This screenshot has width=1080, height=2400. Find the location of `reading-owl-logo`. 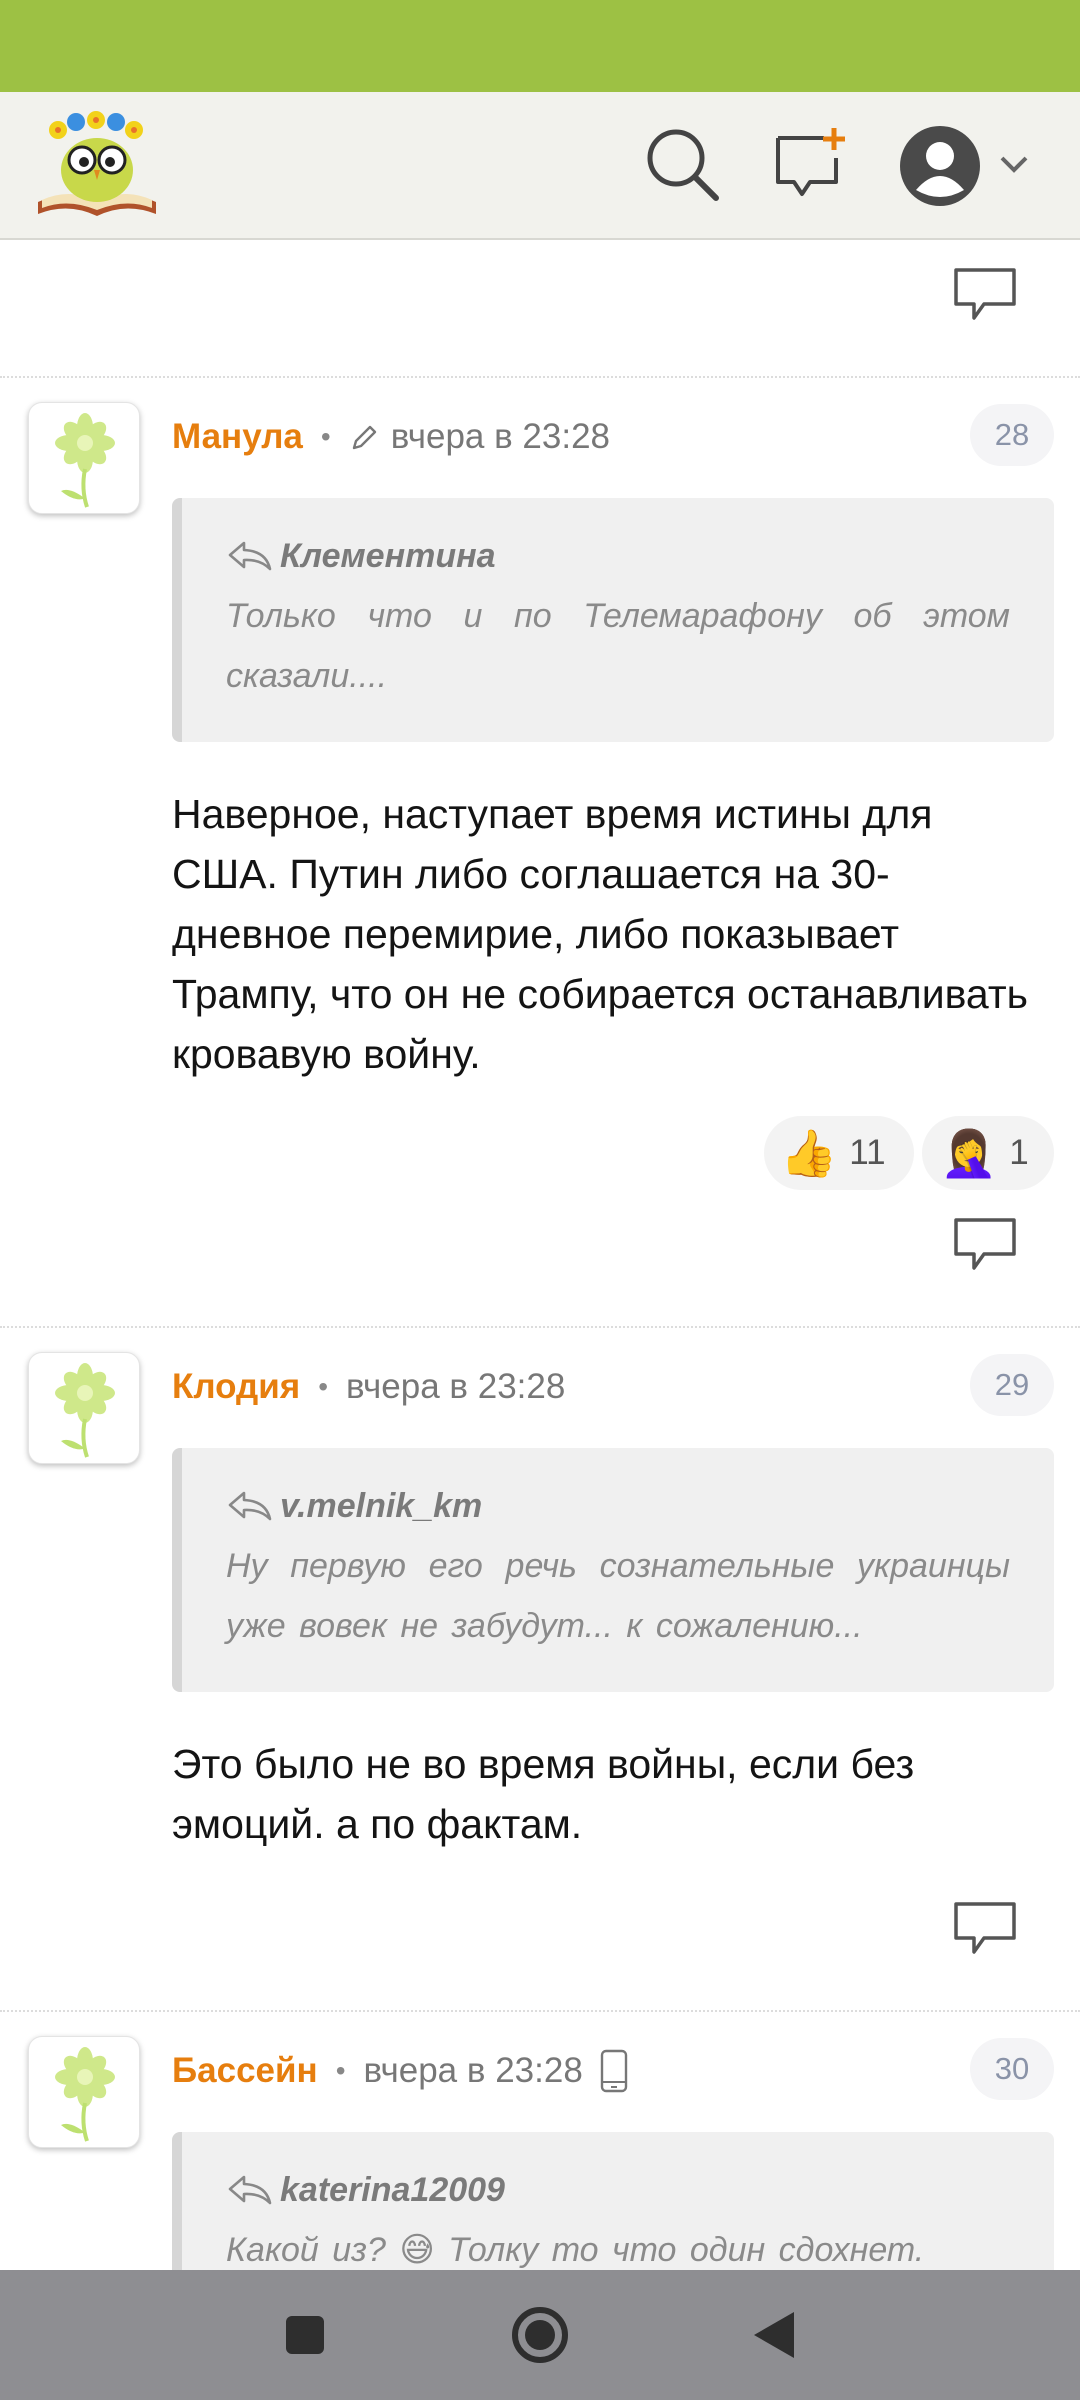

reading-owl-logo is located at coordinates (97, 166).